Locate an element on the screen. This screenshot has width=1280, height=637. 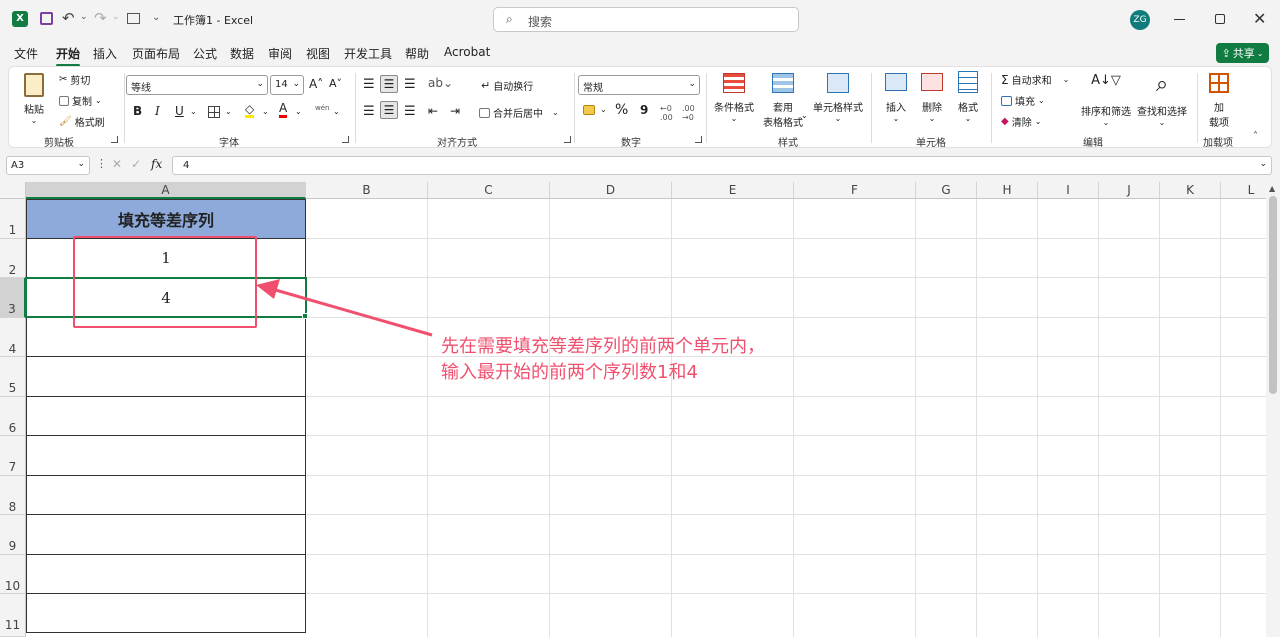
tab-insert: 插入 is located at coordinates (105, 53).